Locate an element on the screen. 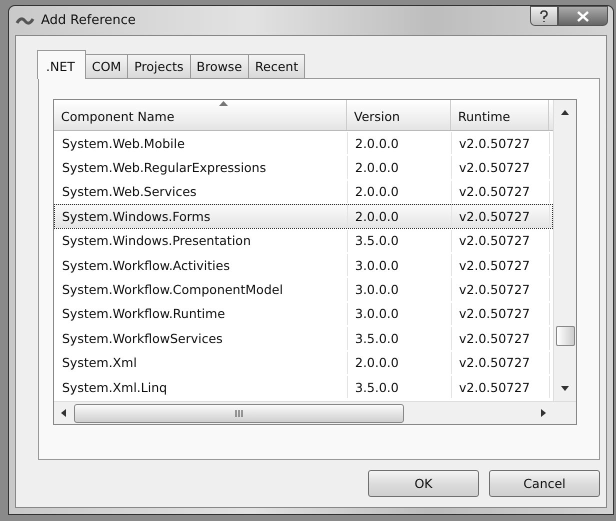  list-row: System.Xml 2.0.0.0 v2.0.50727 is located at coordinates (303, 362).